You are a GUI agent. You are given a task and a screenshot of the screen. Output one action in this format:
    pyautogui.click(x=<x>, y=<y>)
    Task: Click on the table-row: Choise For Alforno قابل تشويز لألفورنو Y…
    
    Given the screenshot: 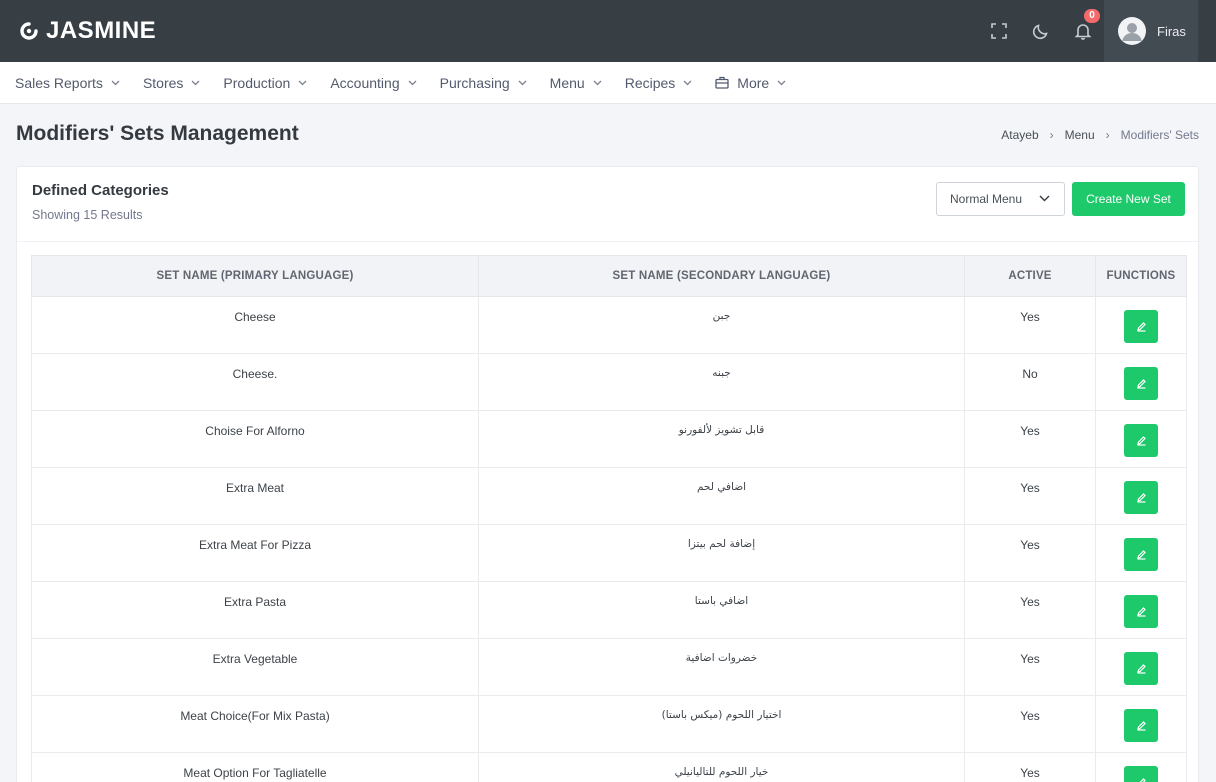 What is the action you would take?
    pyautogui.click(x=609, y=439)
    